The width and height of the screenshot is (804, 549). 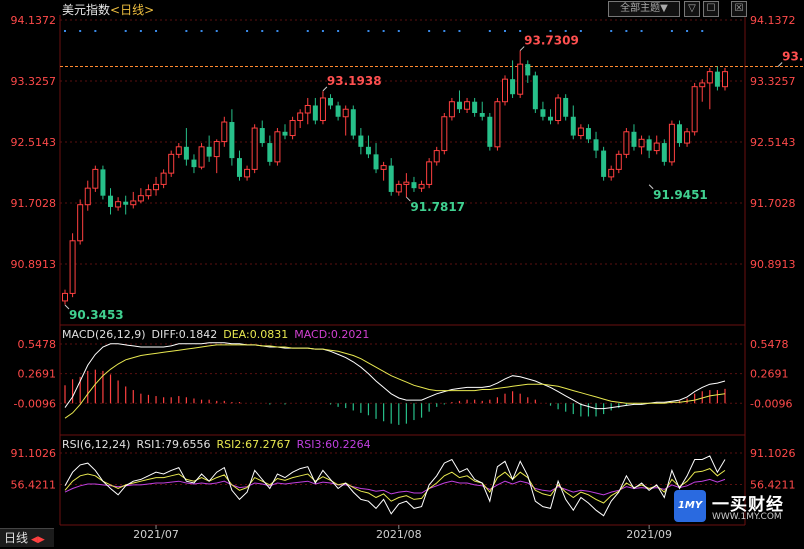 I want to click on chart-title: 美元指数<日线>, so click(x=108, y=10).